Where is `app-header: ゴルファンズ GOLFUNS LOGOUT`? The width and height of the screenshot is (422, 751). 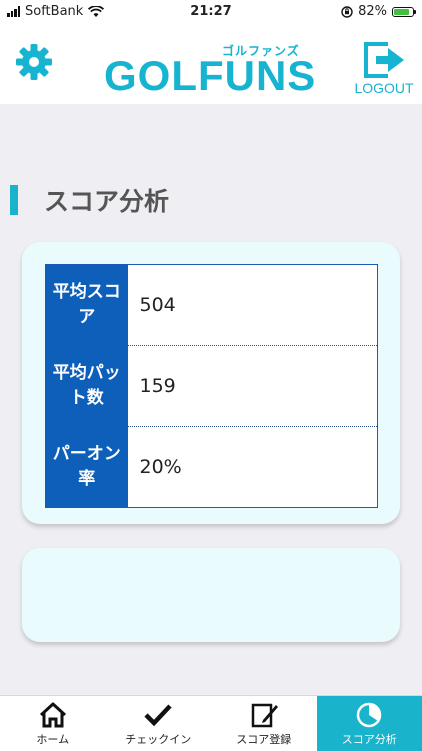
app-header: ゴルファンズ GOLFUNS LOGOUT is located at coordinates (211, 64).